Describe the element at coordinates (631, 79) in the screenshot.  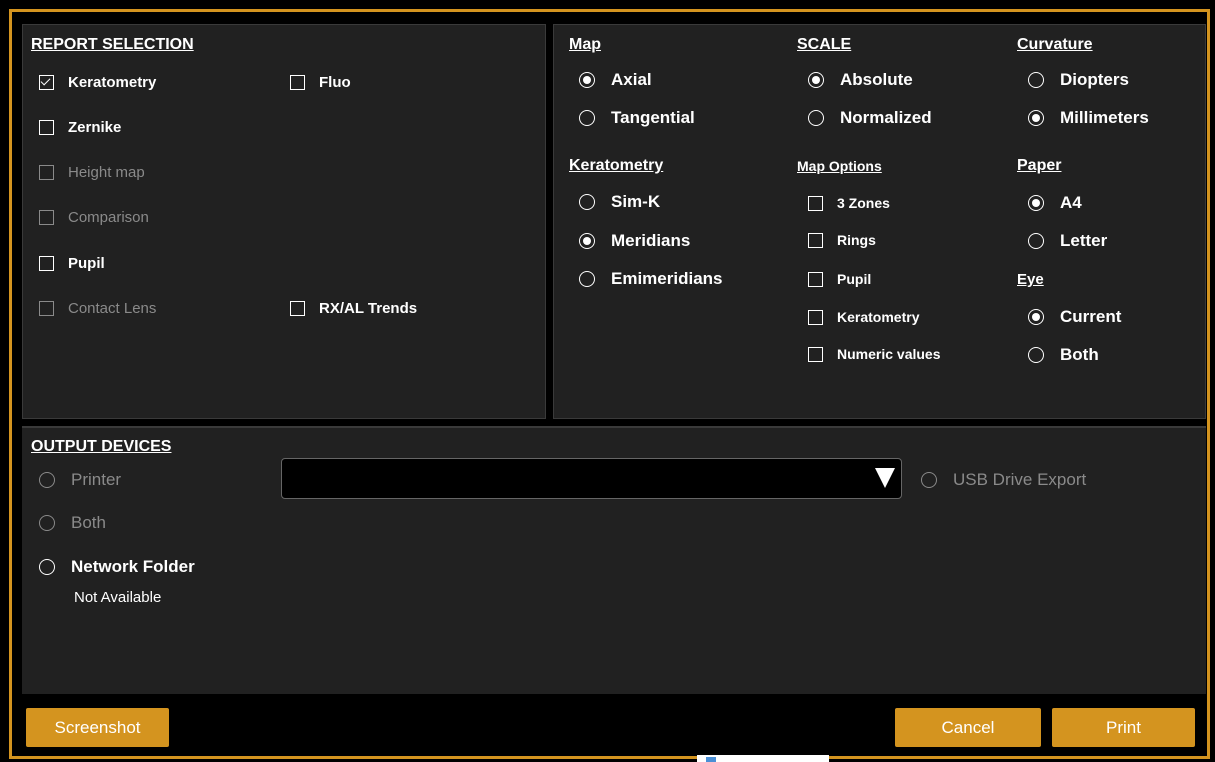
I see `radio-label: Axial` at that location.